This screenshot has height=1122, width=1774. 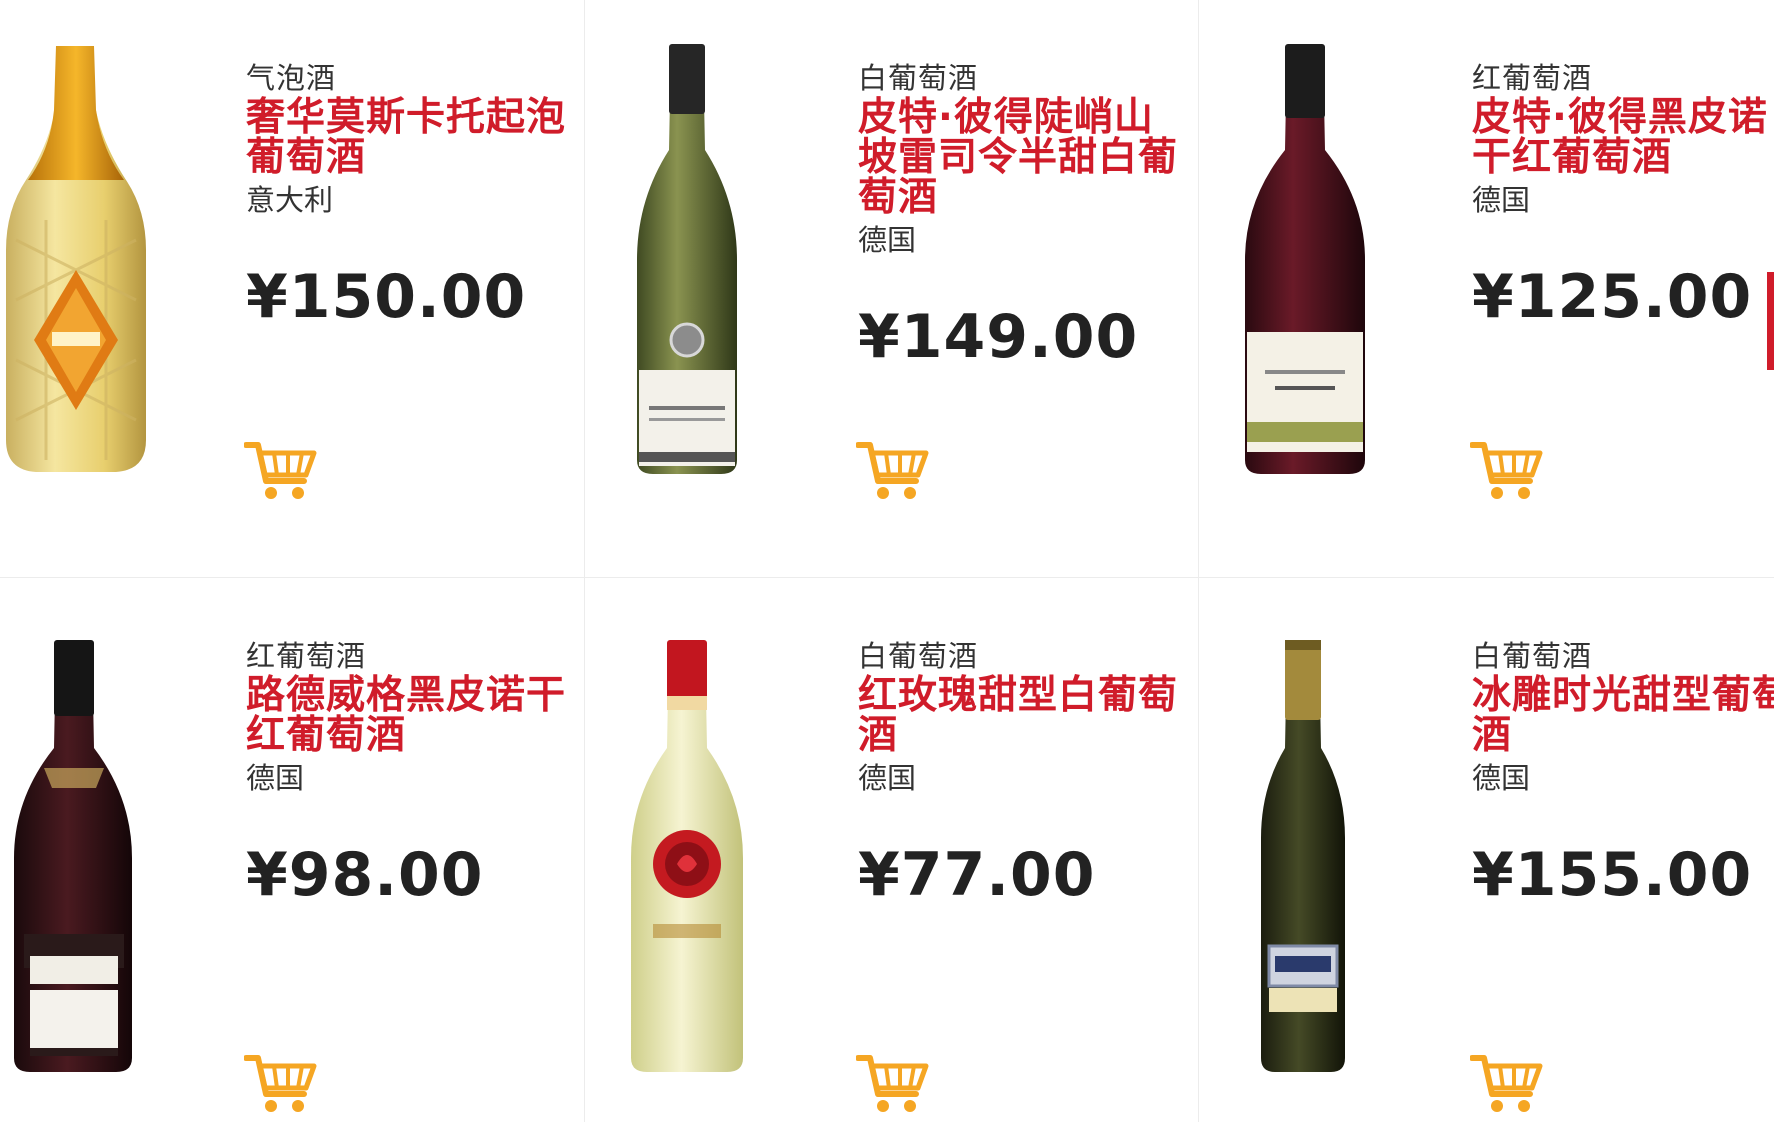 I want to click on product-name: 皮特·彼得陡峭山坡雷司令半甜白葡萄酒, so click(x=1023, y=158).